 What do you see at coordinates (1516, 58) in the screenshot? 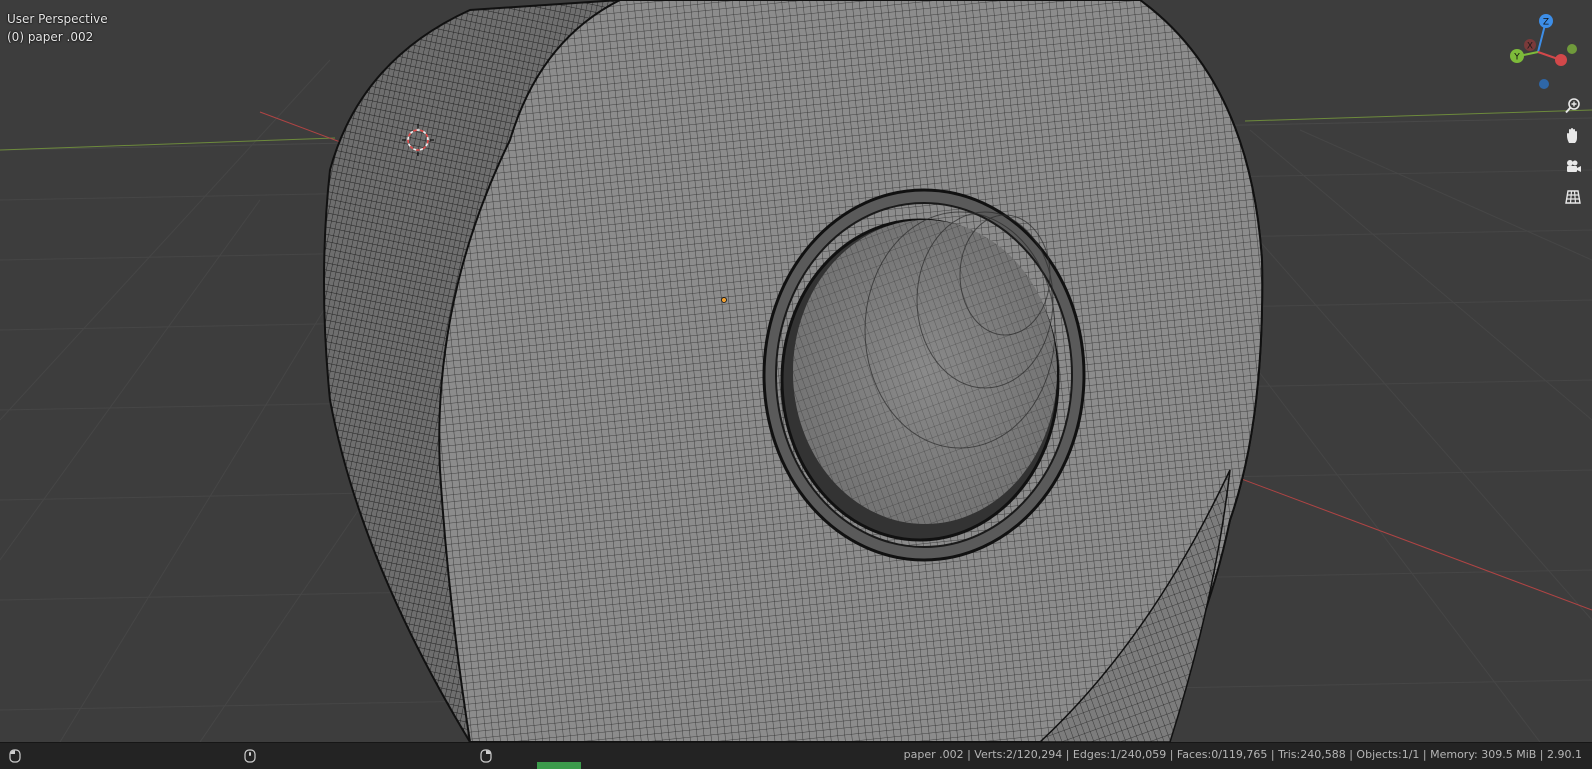
I see `gizmo-y-label: Y` at bounding box center [1516, 58].